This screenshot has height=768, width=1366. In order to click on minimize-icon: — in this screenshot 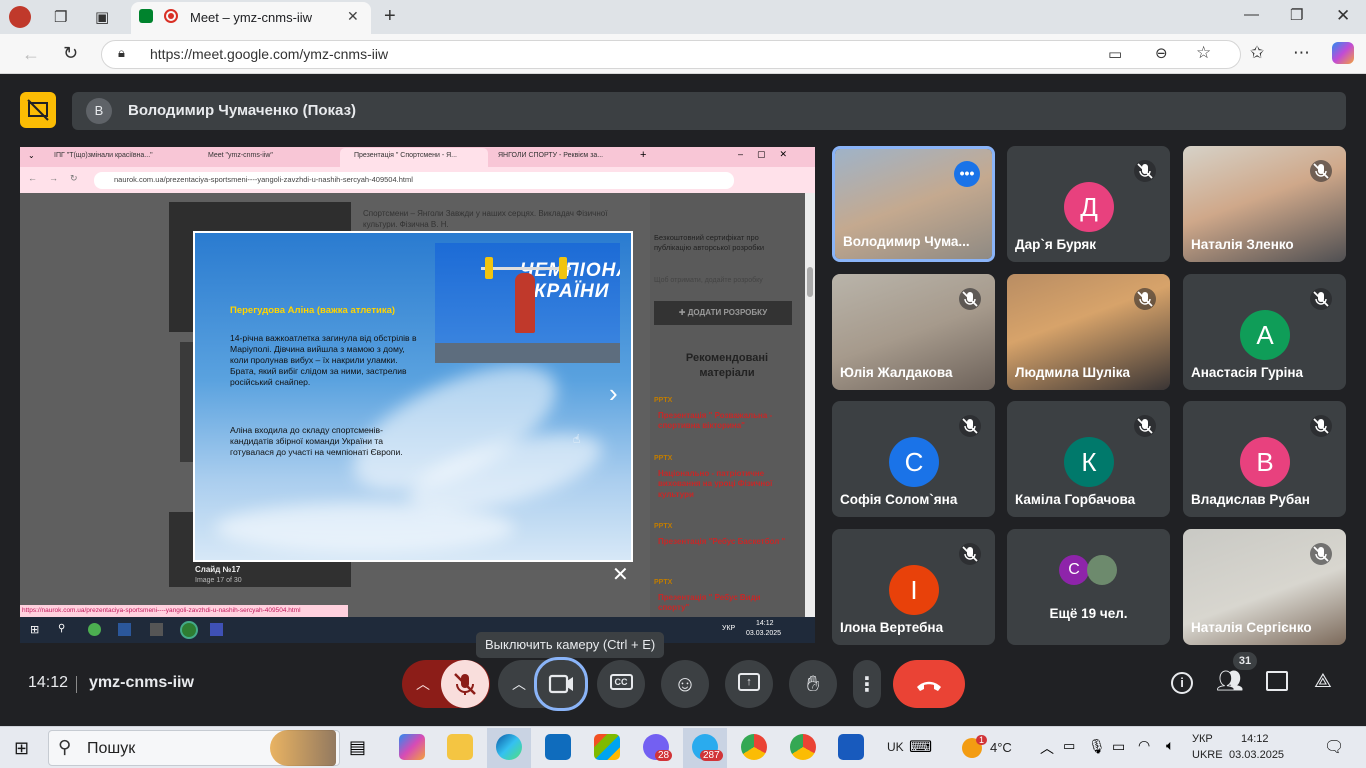, I will do `click(1251, 14)`.